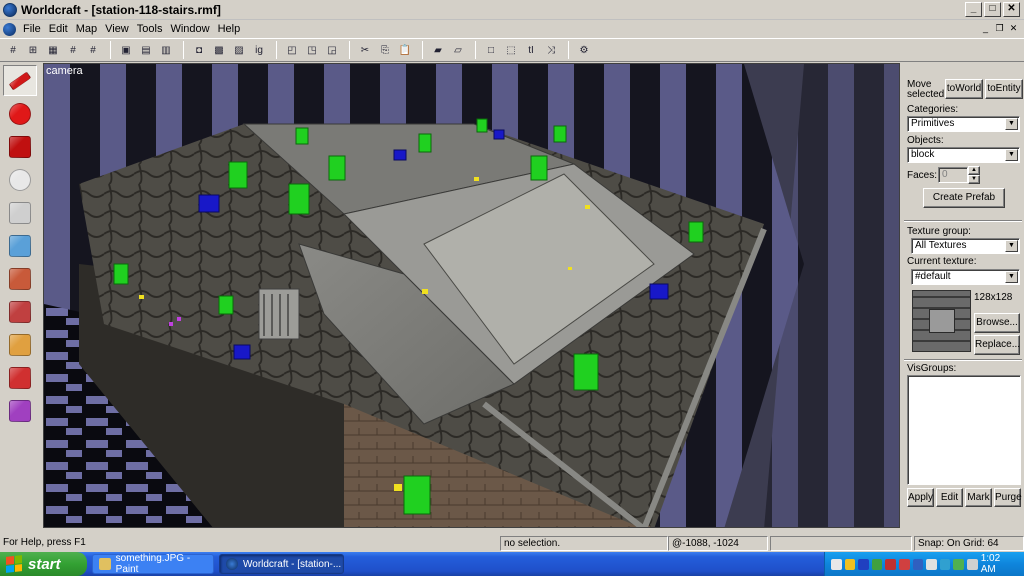 The height and width of the screenshot is (576, 1024). I want to click on apply-button: Apply, so click(920, 497).